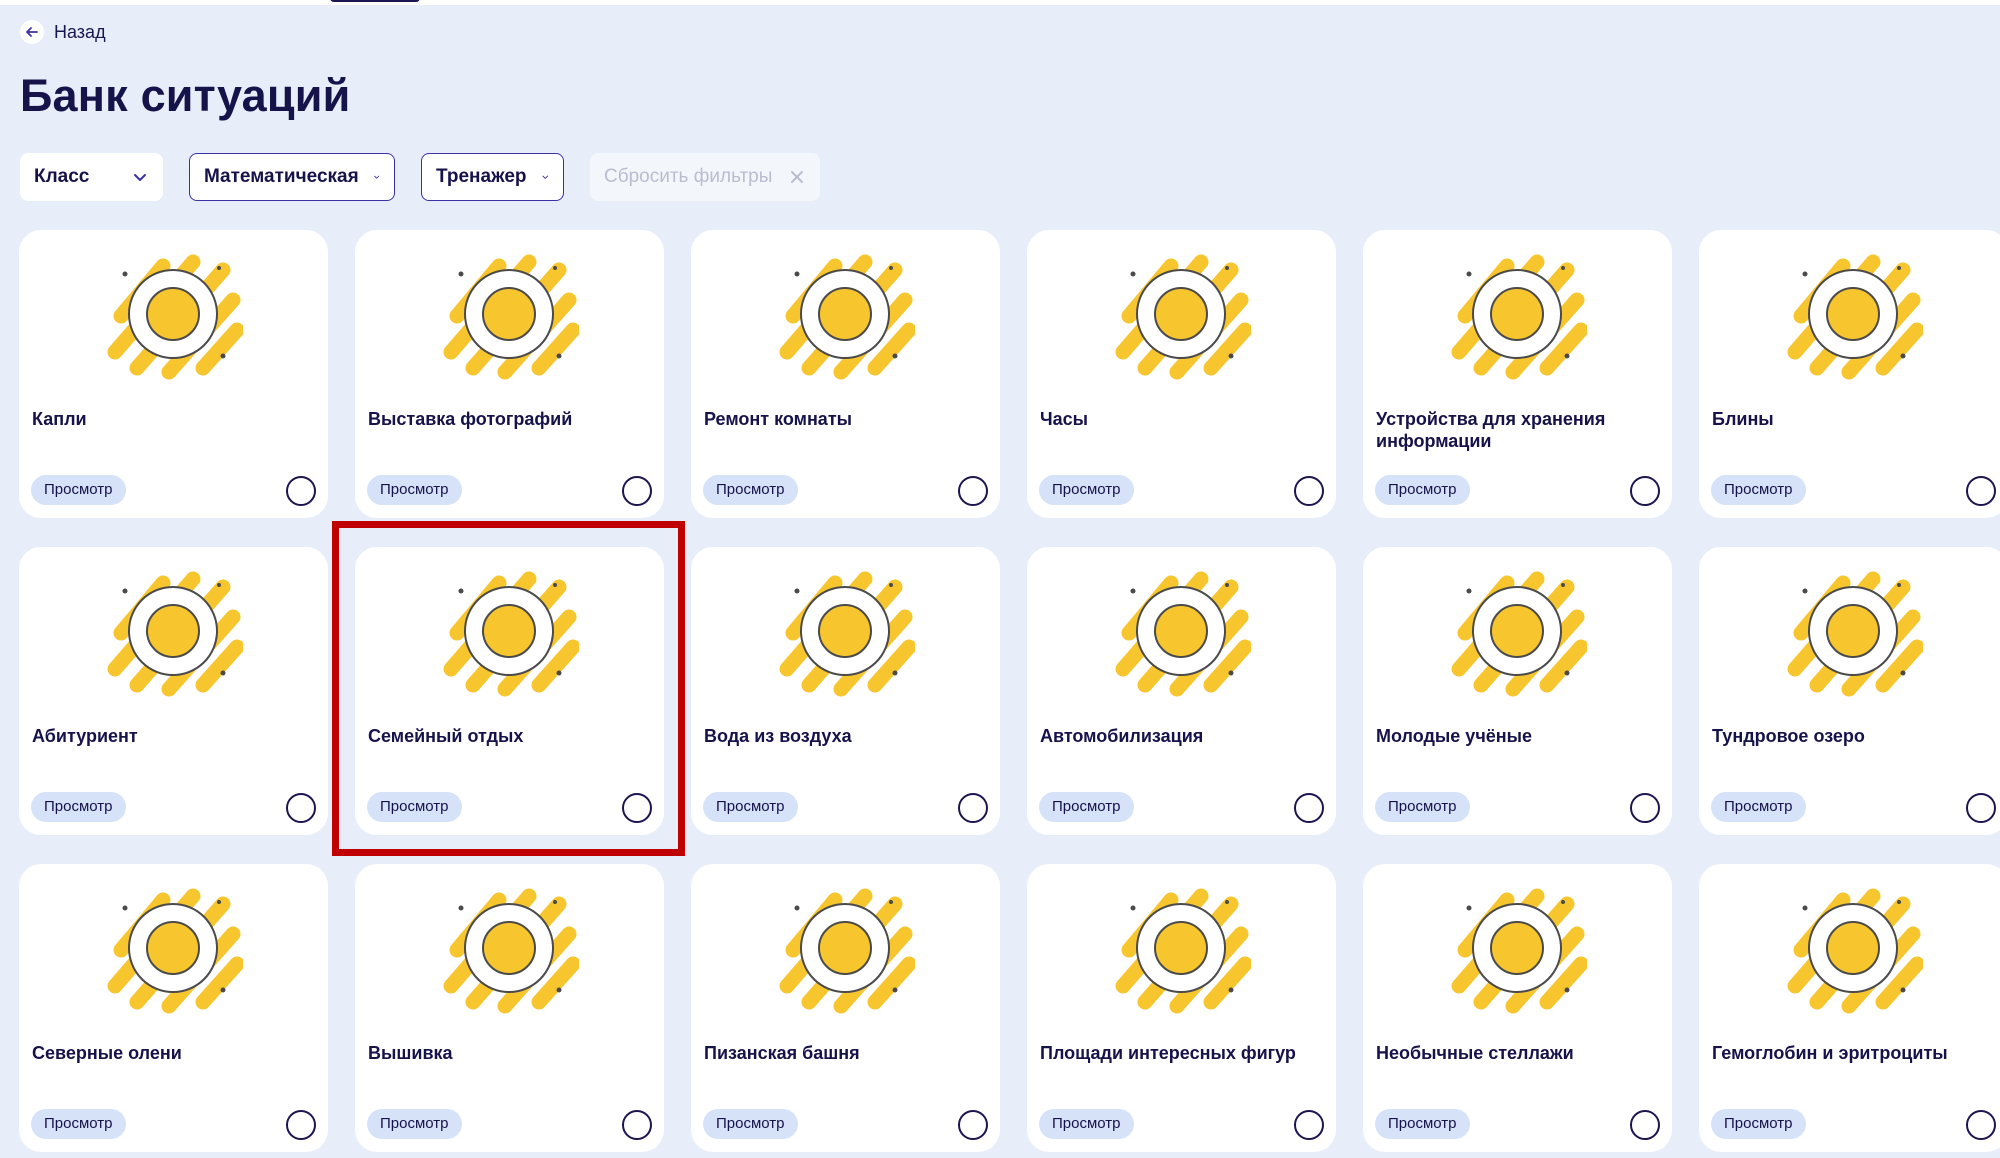  I want to click on situation-card: Семейный отдых Просмотр, so click(509, 691).